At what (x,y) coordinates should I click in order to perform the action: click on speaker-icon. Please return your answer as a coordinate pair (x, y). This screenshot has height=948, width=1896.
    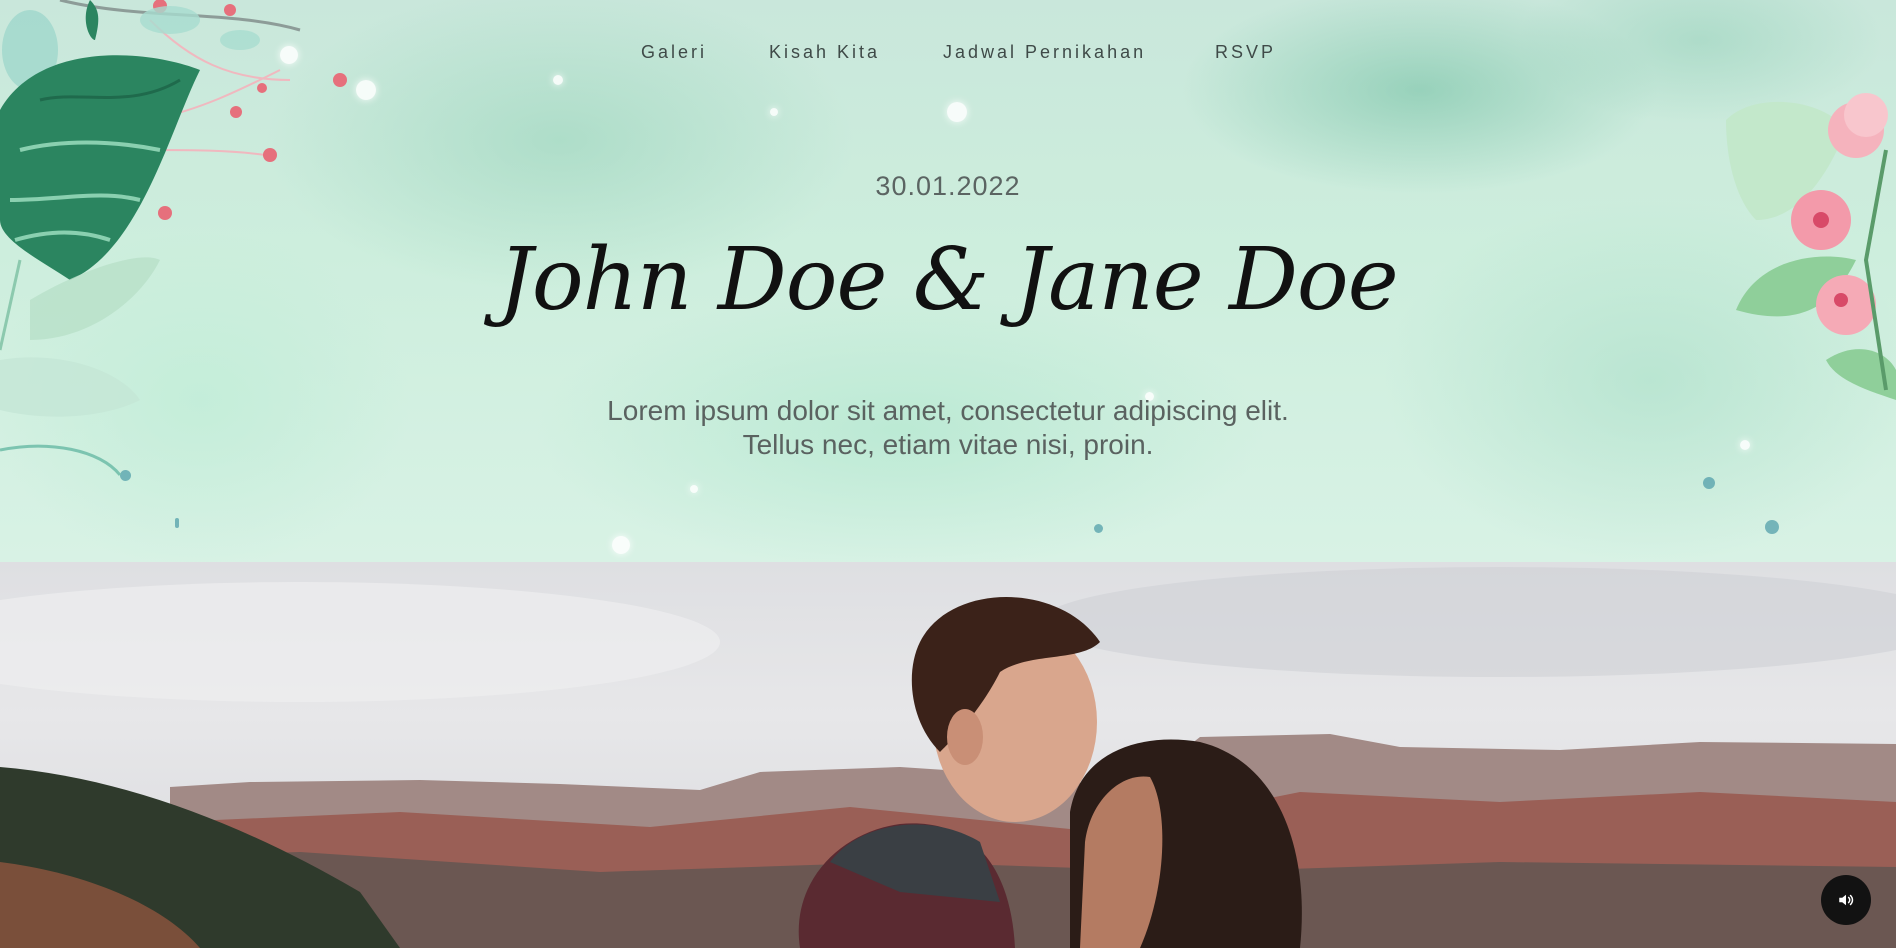
    Looking at the image, I should click on (1846, 900).